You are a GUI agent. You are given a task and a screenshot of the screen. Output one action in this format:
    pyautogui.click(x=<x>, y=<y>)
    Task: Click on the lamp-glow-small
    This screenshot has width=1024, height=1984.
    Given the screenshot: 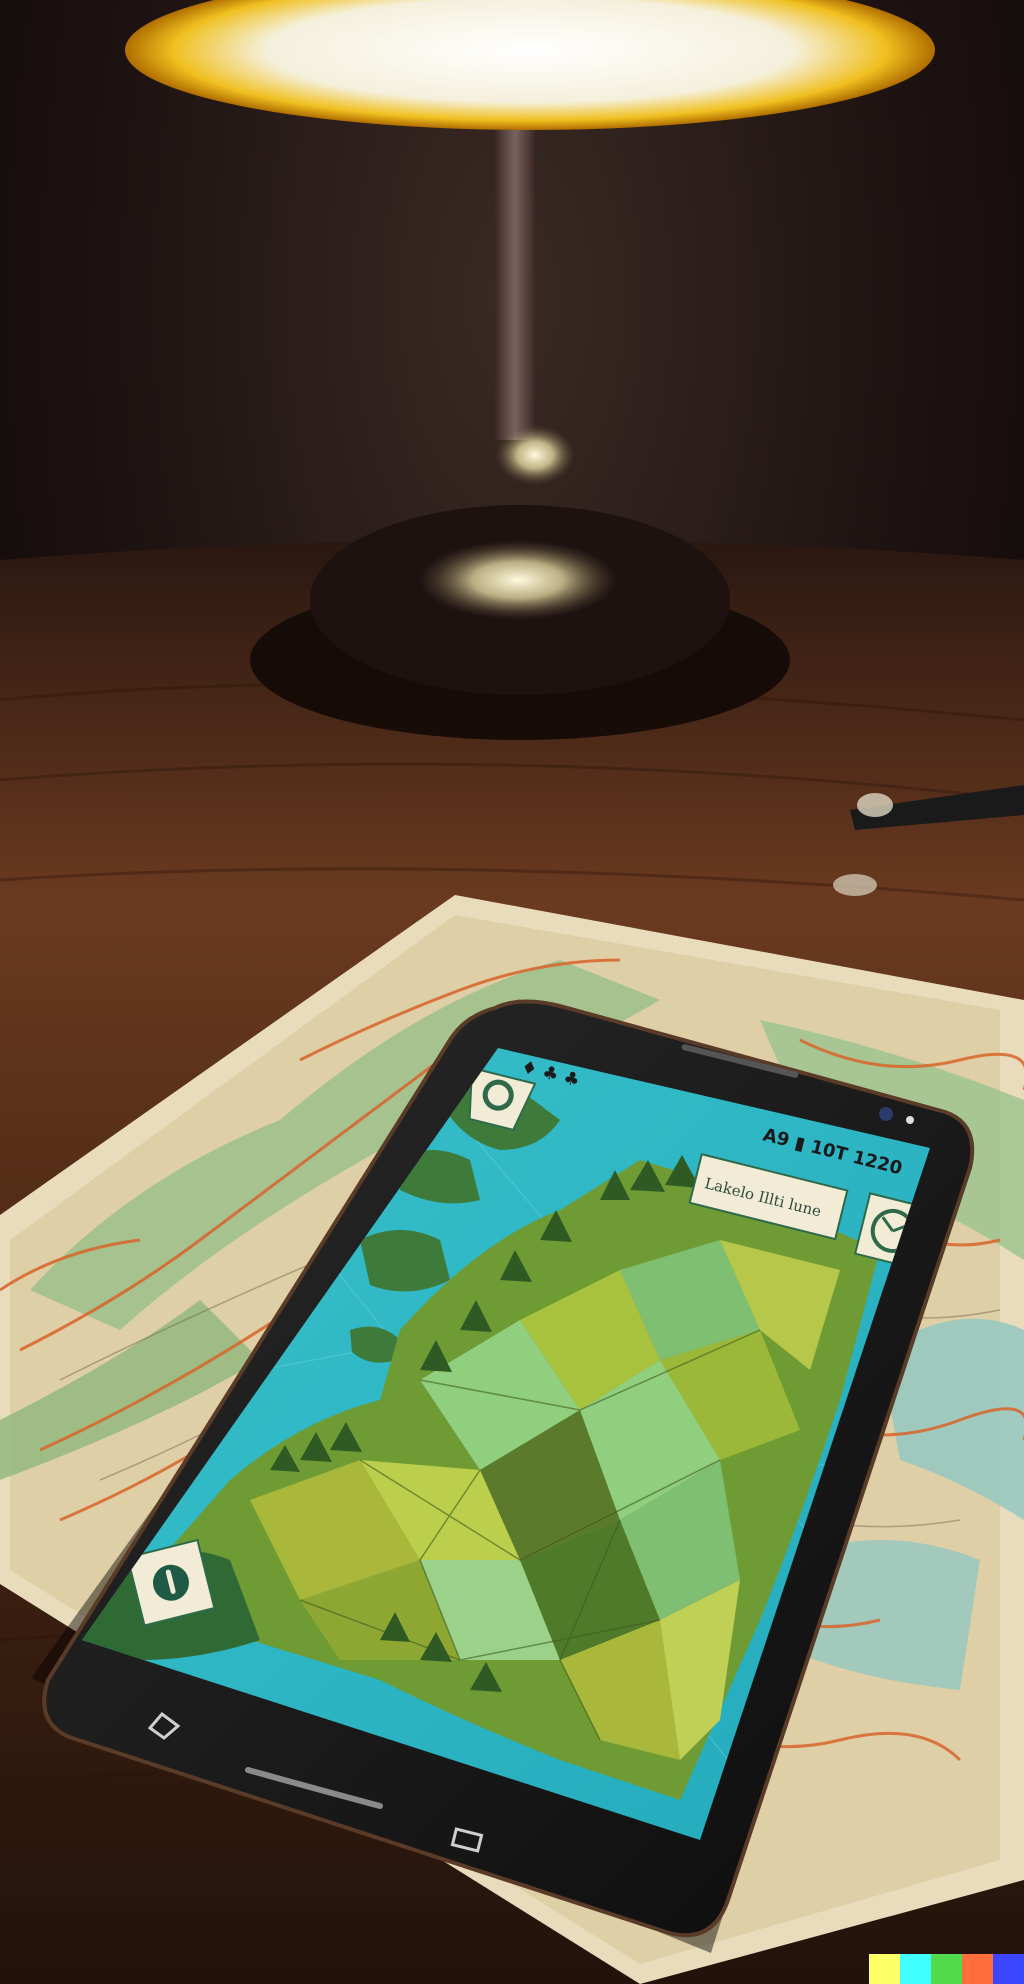 What is the action you would take?
    pyautogui.click(x=535, y=455)
    